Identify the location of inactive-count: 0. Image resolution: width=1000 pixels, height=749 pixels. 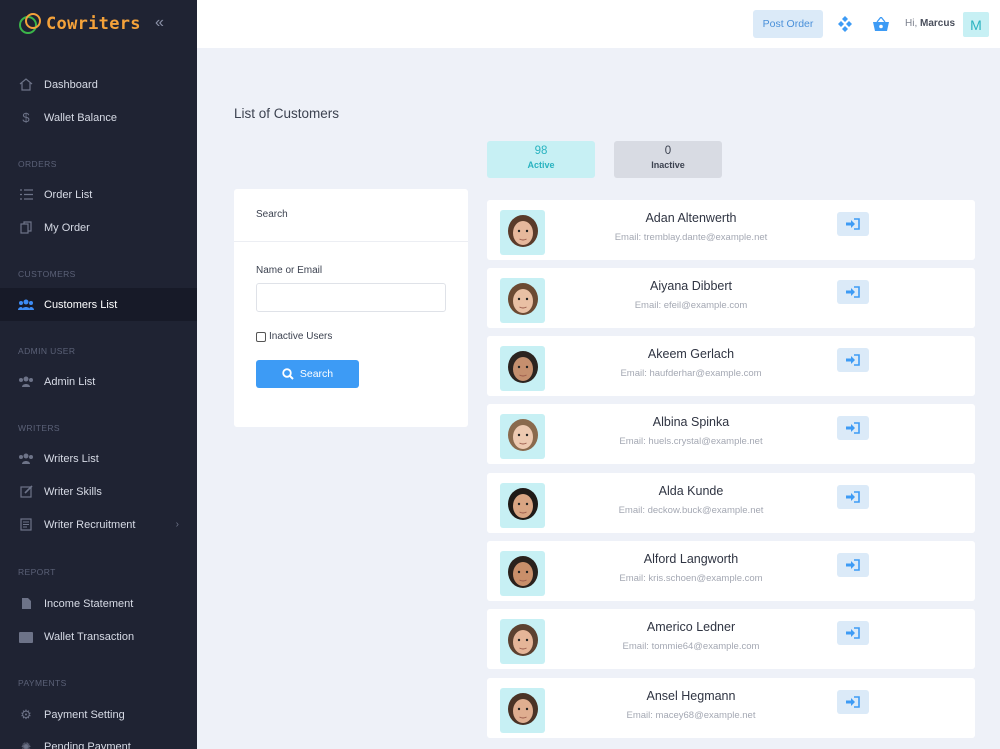
(668, 151).